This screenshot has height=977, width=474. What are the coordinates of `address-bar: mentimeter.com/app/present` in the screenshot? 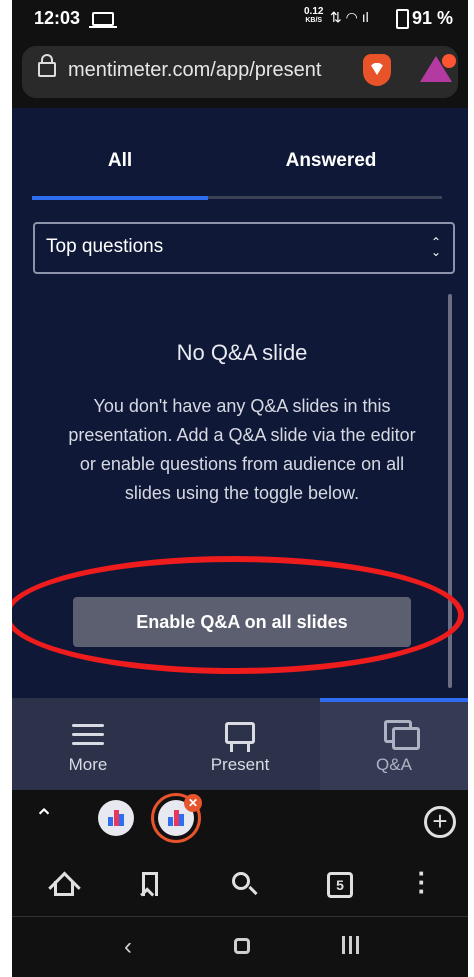 It's located at (240, 72).